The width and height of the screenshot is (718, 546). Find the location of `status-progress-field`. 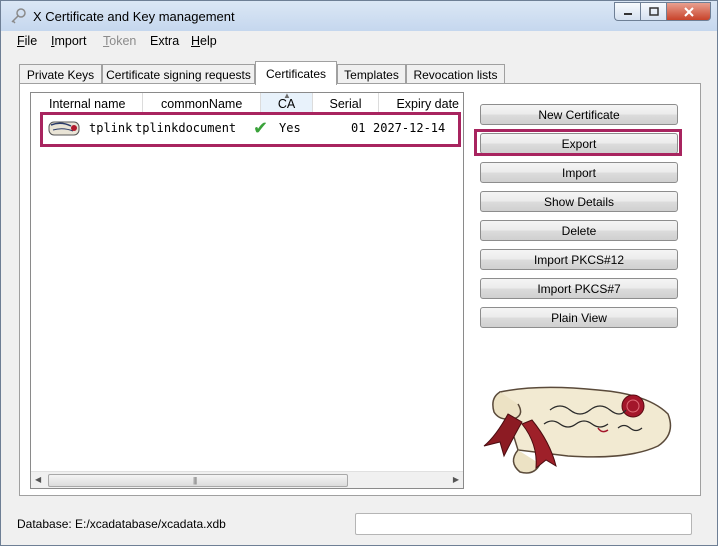

status-progress-field is located at coordinates (523, 524).